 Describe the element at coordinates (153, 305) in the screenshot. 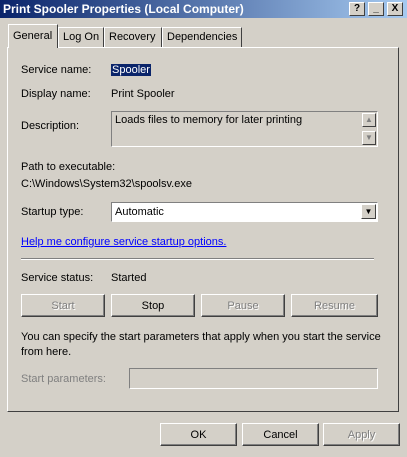

I see `stop-button: Stop` at that location.